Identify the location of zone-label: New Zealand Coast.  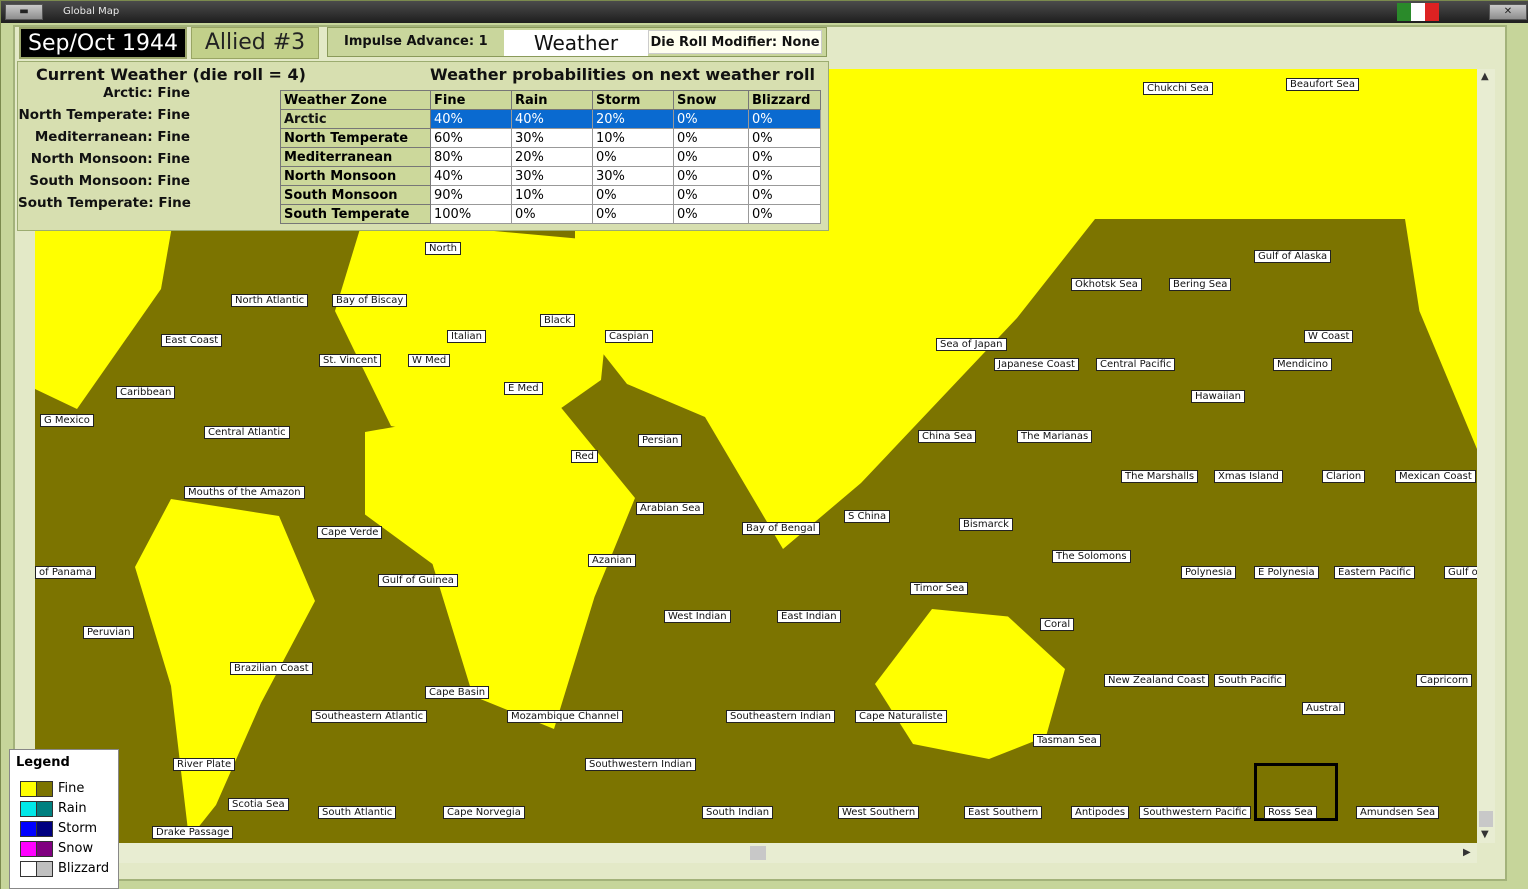
(1157, 680).